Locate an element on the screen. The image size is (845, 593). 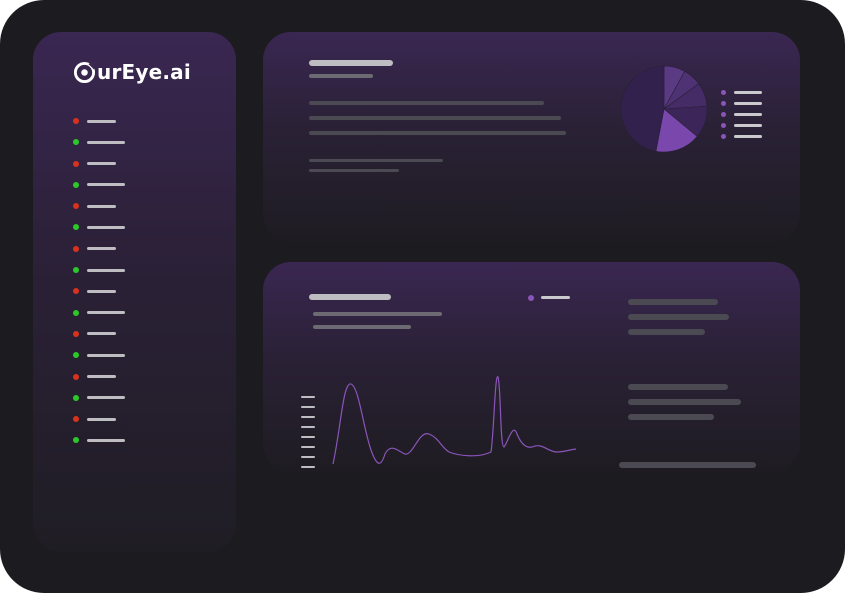
pie-slice is located at coordinates (642, 108).